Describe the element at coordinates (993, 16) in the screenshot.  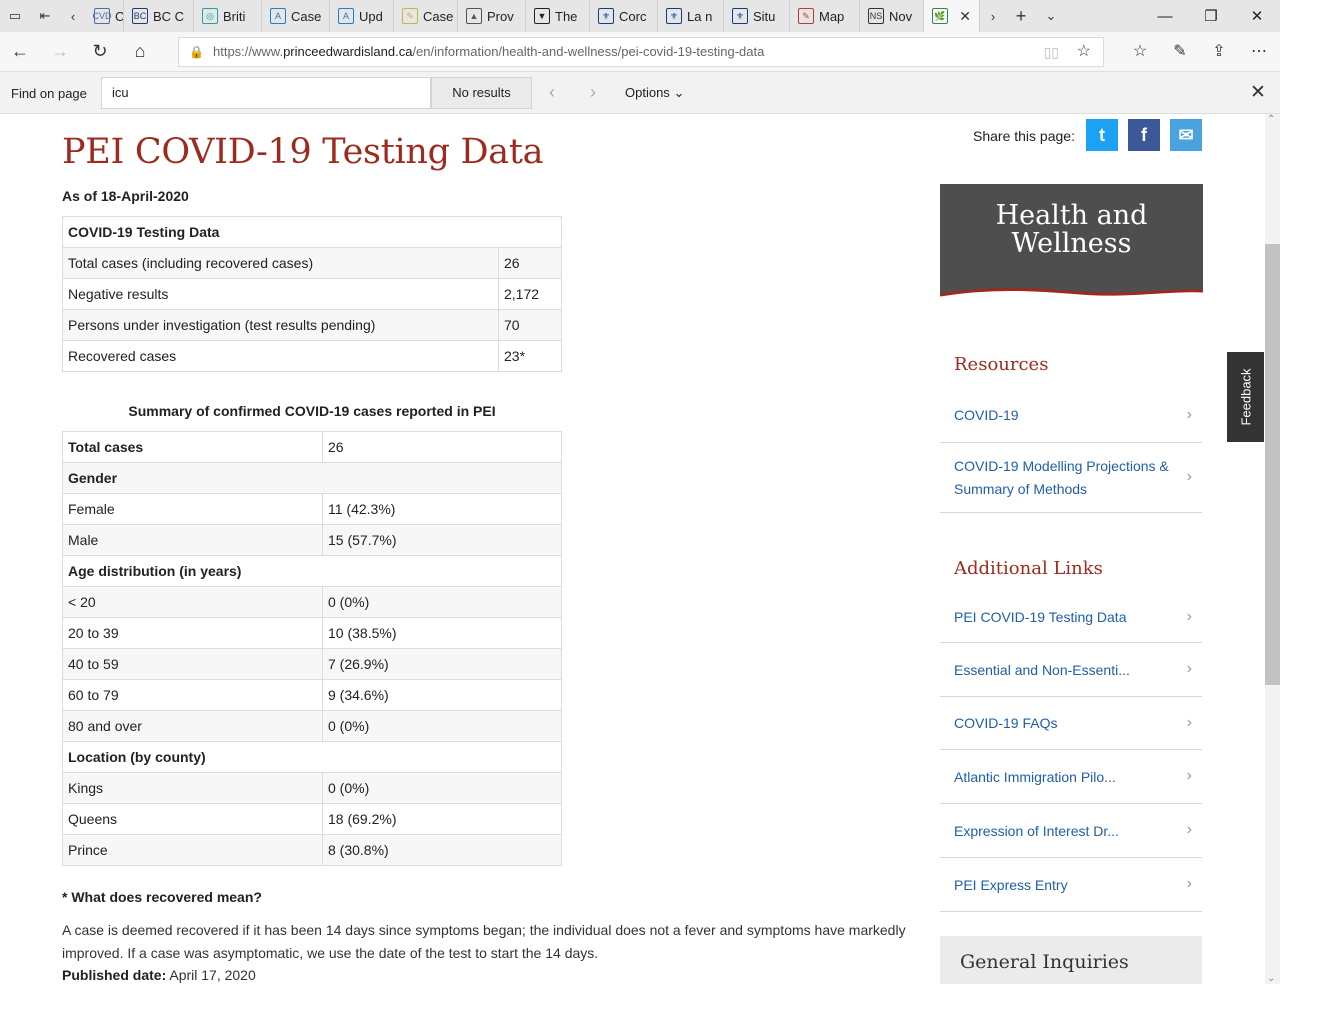
I see `scroll-tabs-right-icon: ›` at that location.